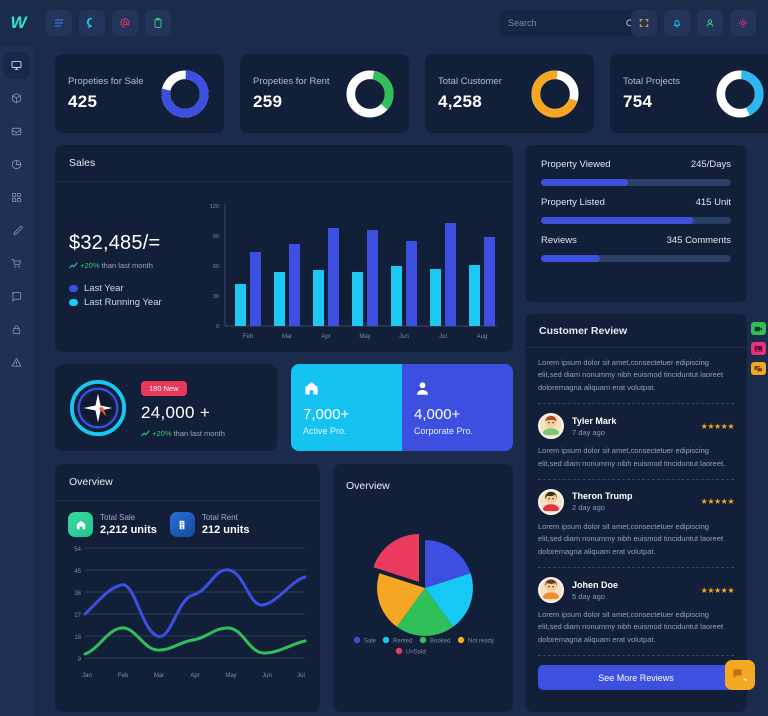 The height and width of the screenshot is (716, 768). What do you see at coordinates (346, 388) in the screenshot?
I see `home-icon` at bounding box center [346, 388].